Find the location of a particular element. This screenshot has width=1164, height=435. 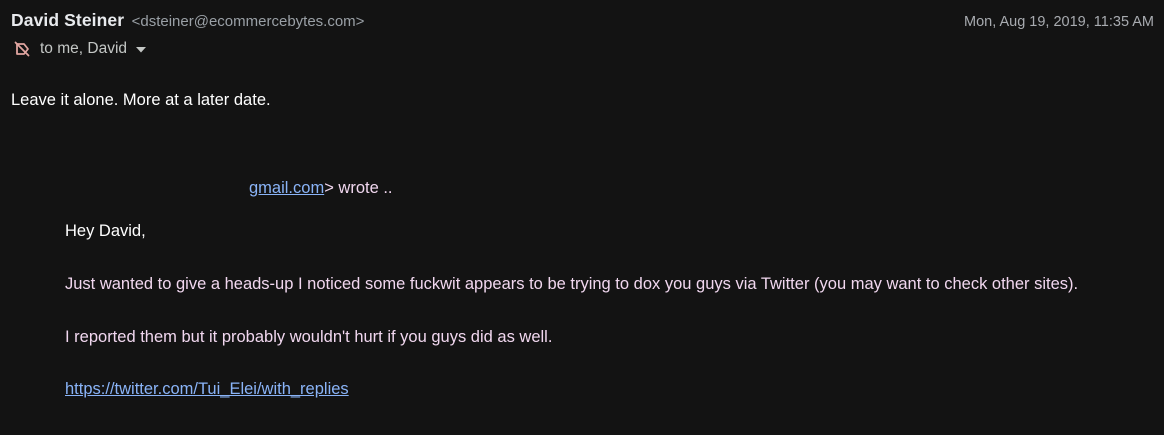

label-off-icon is located at coordinates (22, 49).